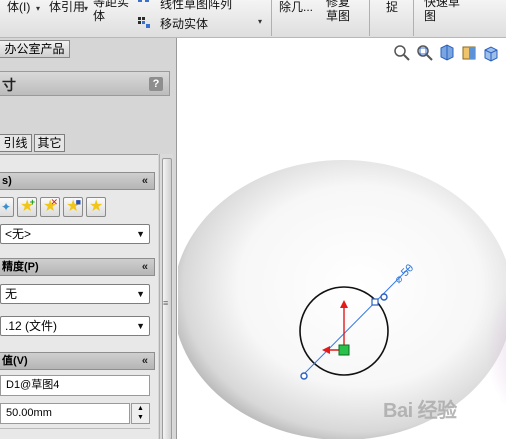 The width and height of the screenshot is (506, 439). I want to click on tab-leaders: 引线, so click(16, 143).